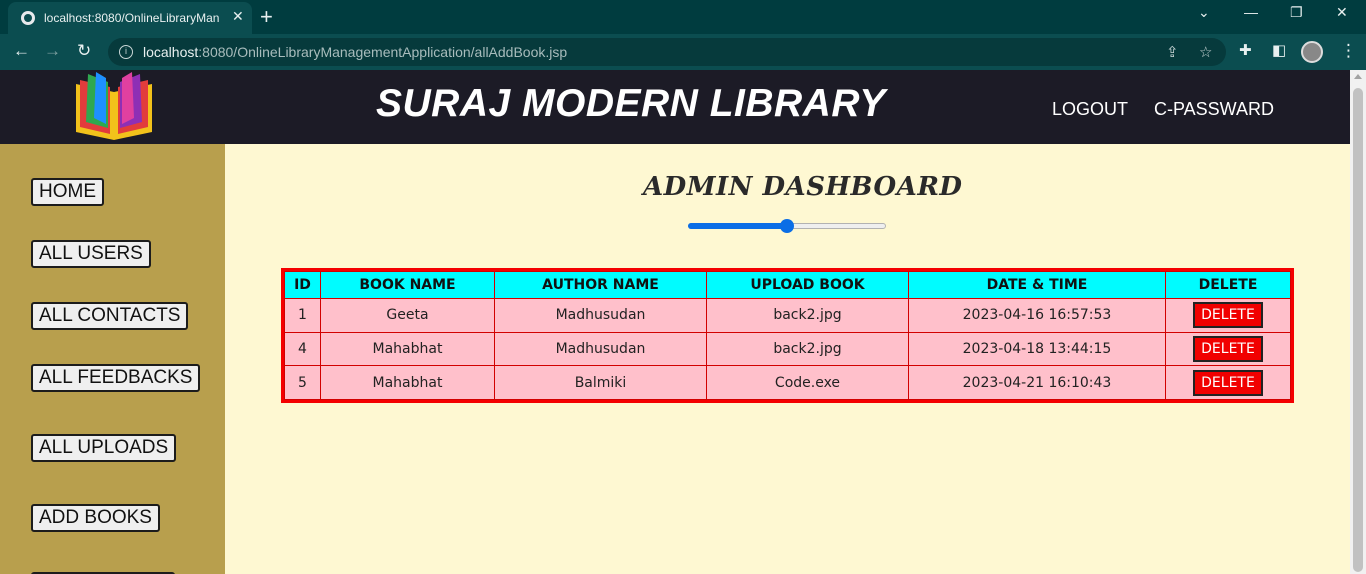 The image size is (1366, 574). I want to click on logout-link: LOGOUT, so click(1090, 109).